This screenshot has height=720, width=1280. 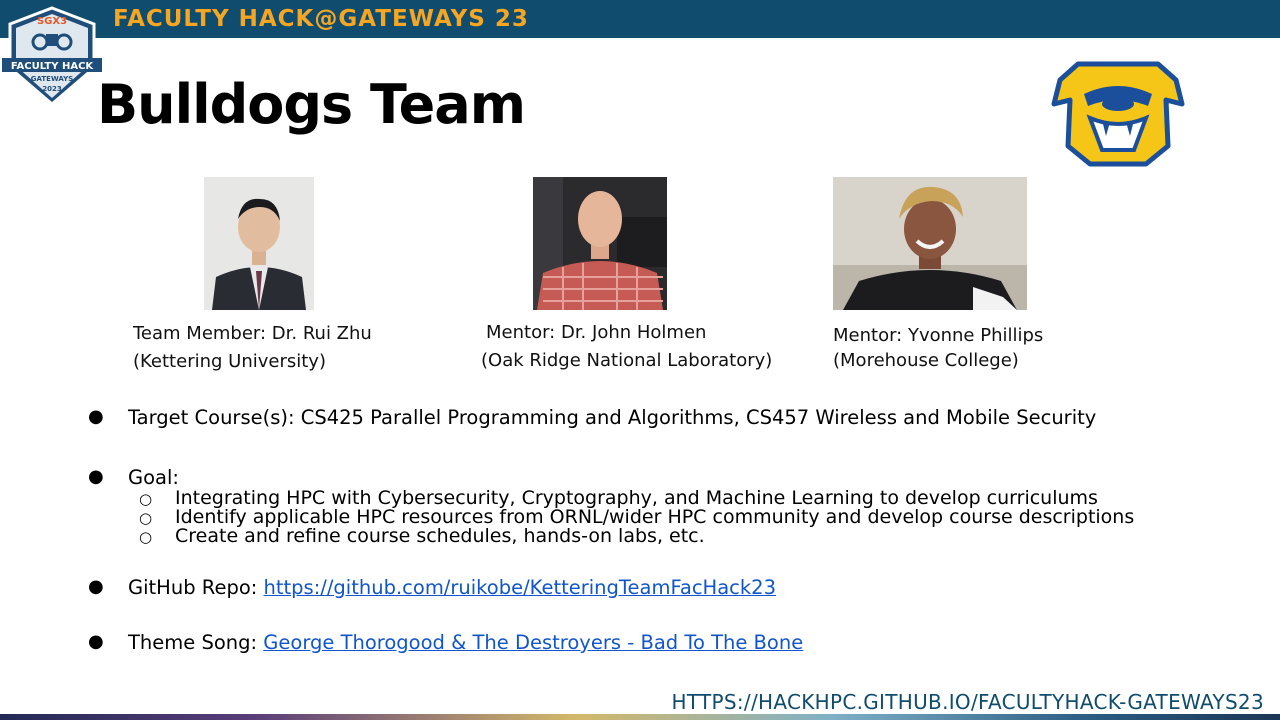 What do you see at coordinates (930, 243) in the screenshot?
I see `photo-yvonne-phillips` at bounding box center [930, 243].